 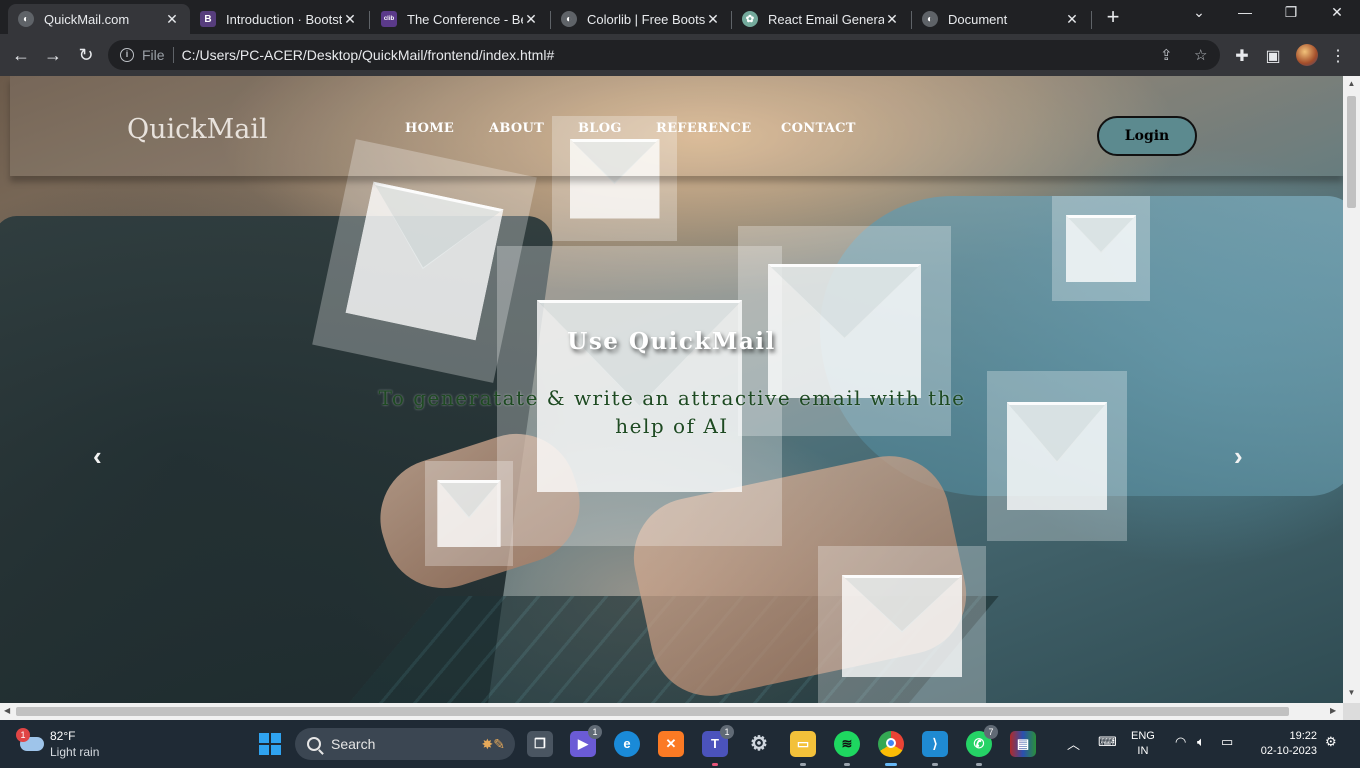 I want to click on meet-icon: ▶ 1, so click(x=586, y=741).